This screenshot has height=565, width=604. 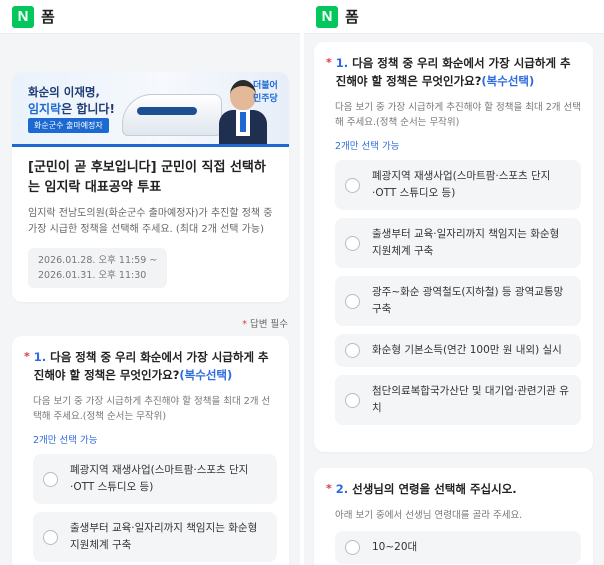 I want to click on question-2-description: 아래 보기 중에서 선생님 연령대를 골라 주세요., so click(x=429, y=515).